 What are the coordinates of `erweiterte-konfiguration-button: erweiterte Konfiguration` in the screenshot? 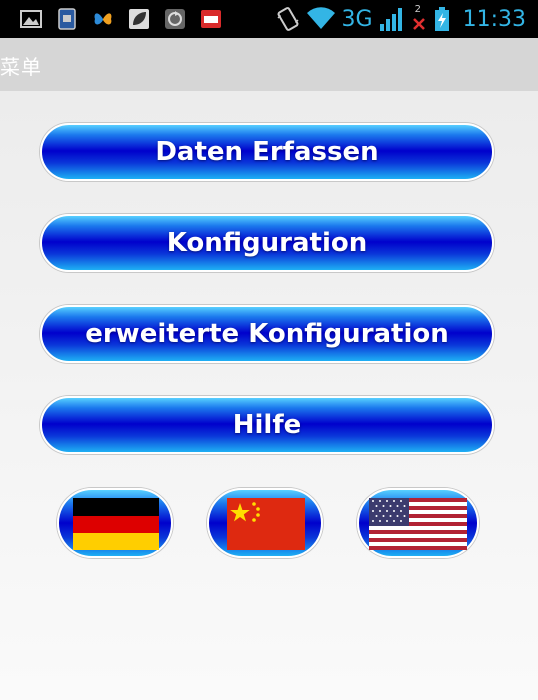 It's located at (267, 334).